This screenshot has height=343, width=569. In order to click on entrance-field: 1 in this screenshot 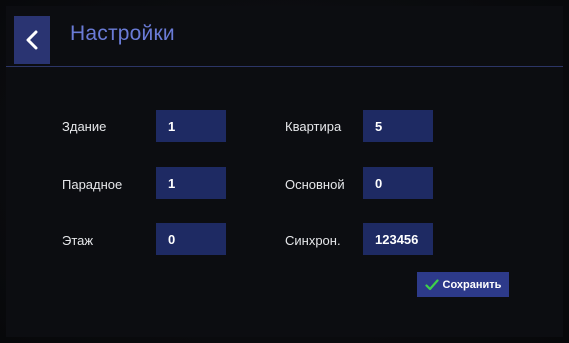, I will do `click(191, 183)`.